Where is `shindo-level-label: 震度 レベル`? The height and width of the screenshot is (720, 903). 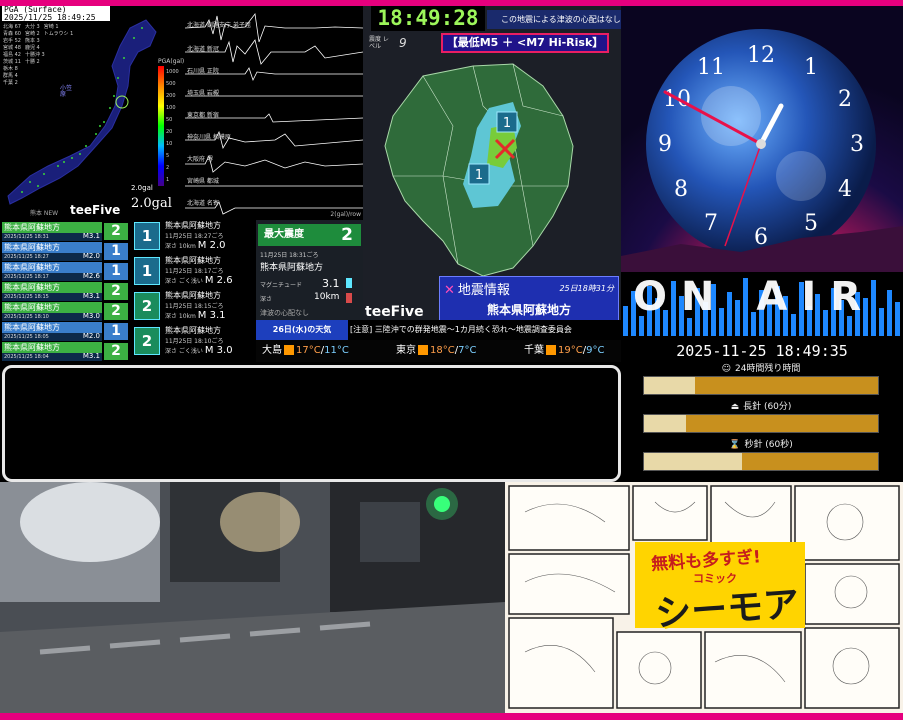
shindo-level-label: 震度 レベル is located at coordinates (379, 43).